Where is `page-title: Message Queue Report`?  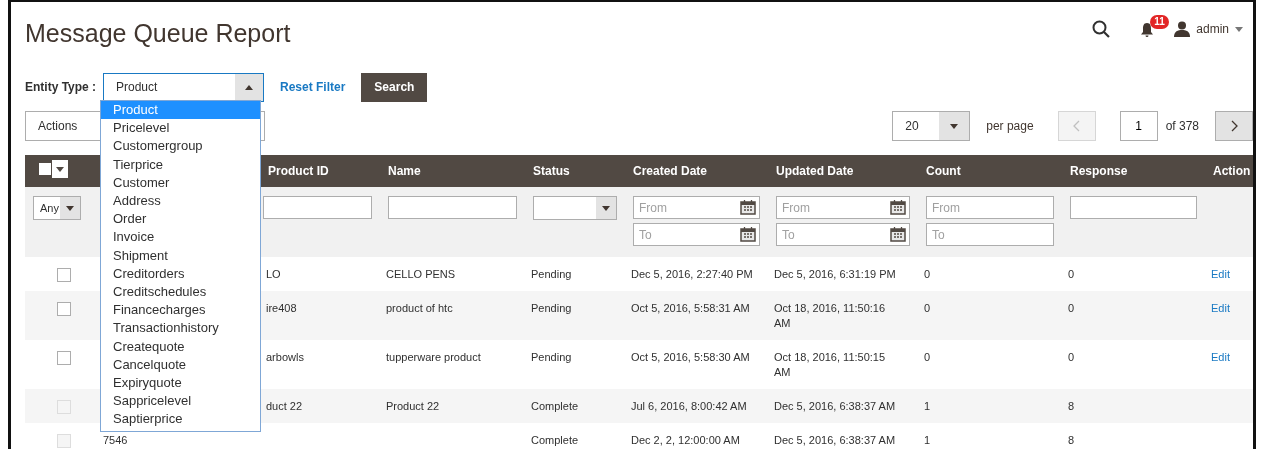 page-title: Message Queue Report is located at coordinates (158, 33).